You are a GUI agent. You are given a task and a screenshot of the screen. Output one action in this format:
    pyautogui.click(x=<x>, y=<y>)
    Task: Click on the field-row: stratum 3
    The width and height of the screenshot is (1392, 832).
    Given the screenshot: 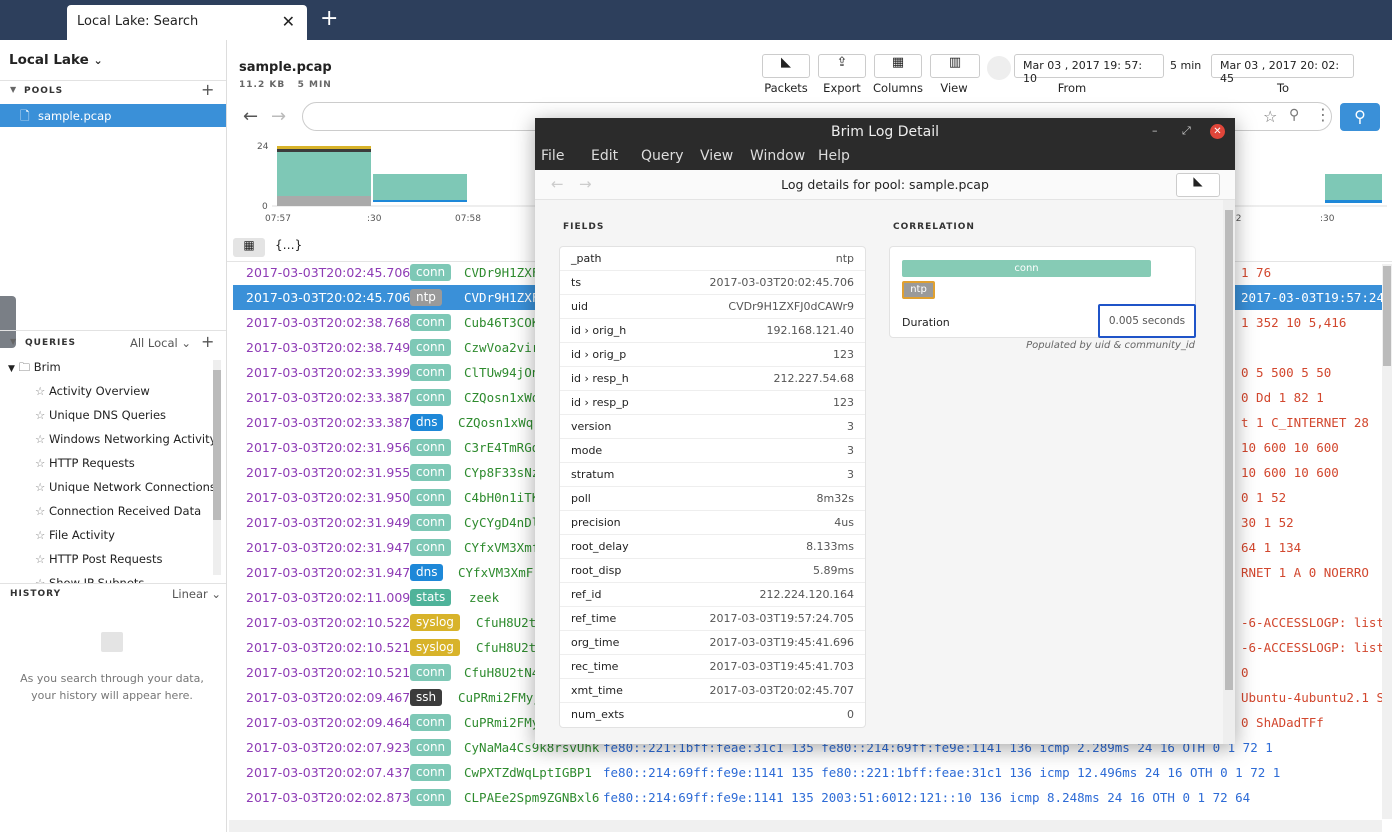 What is the action you would take?
    pyautogui.click(x=712, y=475)
    